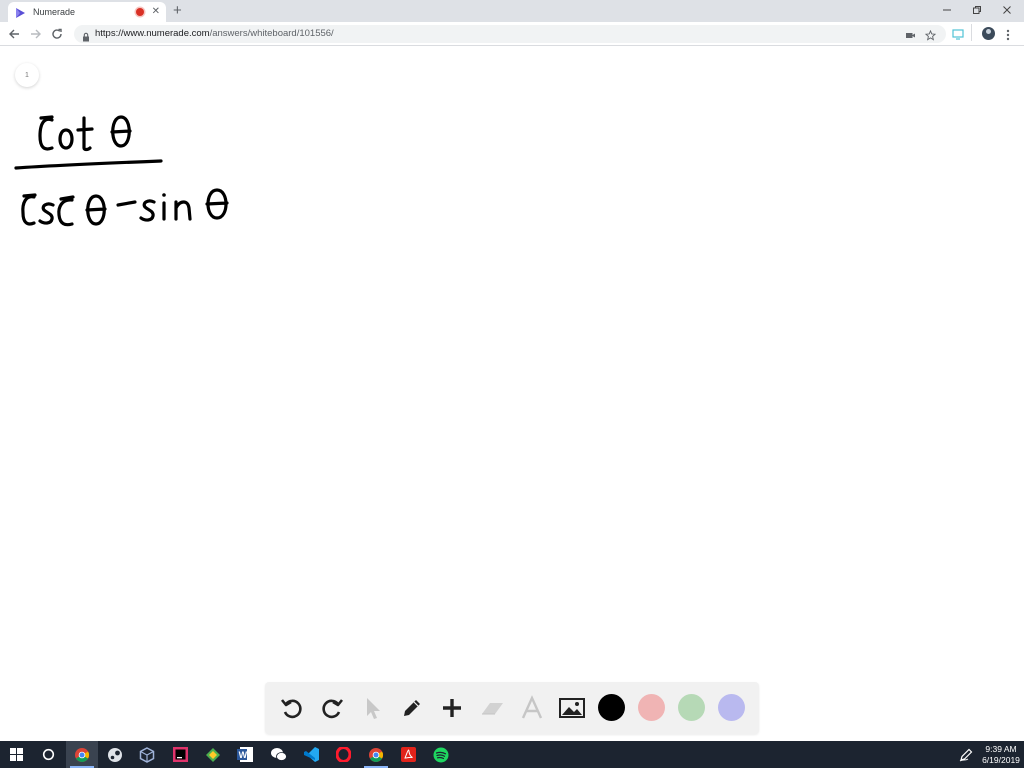 This screenshot has width=1024, height=768. Describe the element at coordinates (67, 198) in the screenshot. I see `ink-stroke-denominator-c2-tail` at that location.